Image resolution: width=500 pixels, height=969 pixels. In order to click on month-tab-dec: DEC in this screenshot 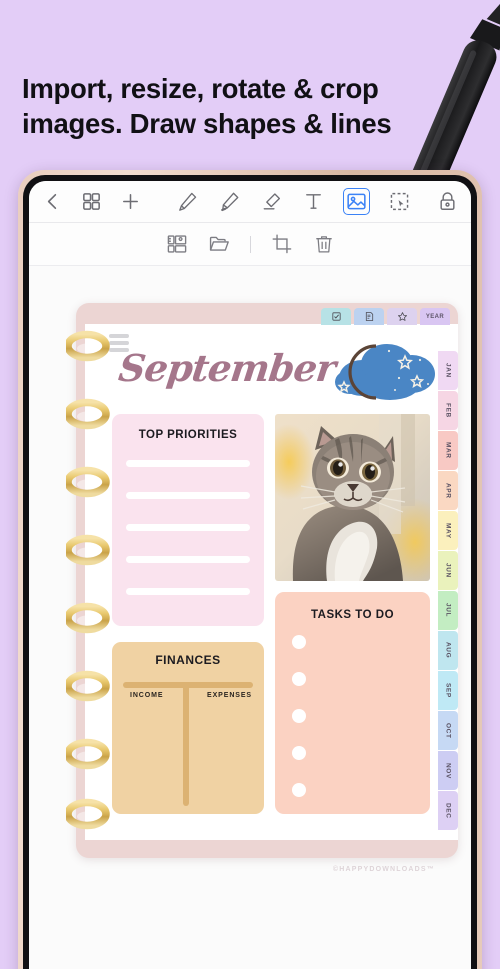, I will do `click(448, 810)`.